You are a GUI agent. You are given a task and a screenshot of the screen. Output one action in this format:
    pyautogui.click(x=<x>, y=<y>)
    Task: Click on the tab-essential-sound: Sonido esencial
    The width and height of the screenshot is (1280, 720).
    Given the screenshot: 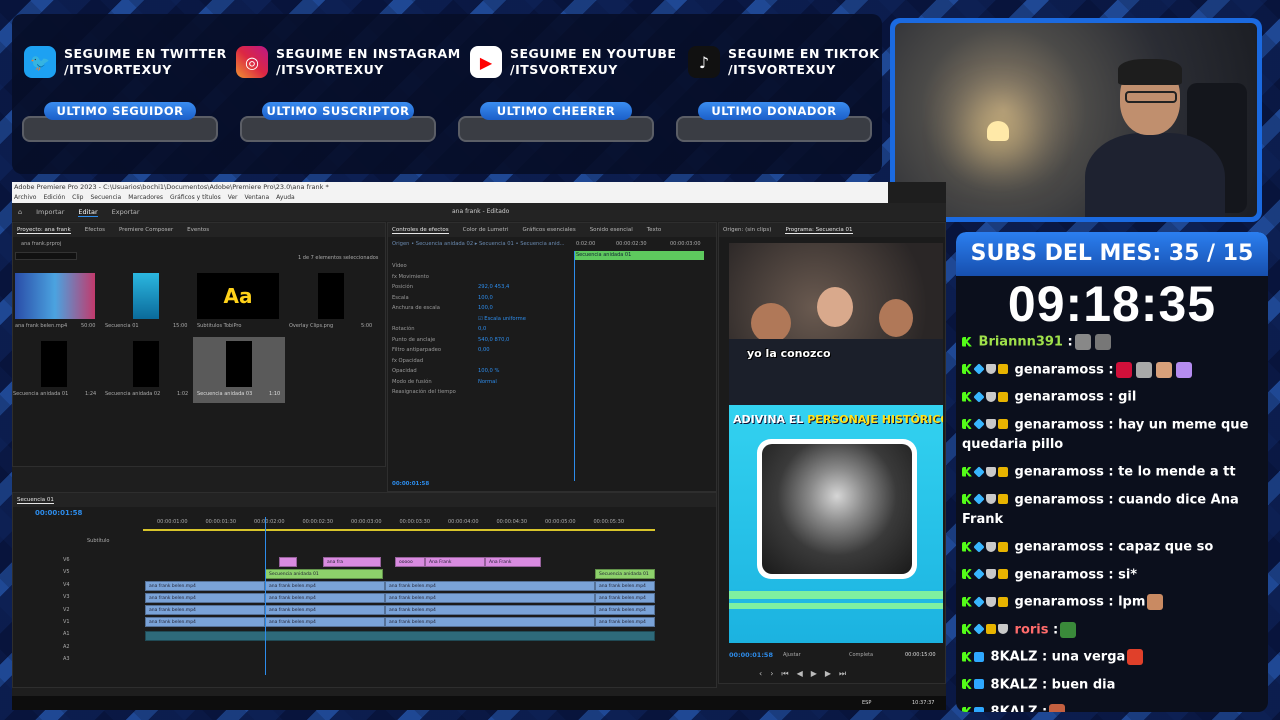 What is the action you would take?
    pyautogui.click(x=611, y=230)
    